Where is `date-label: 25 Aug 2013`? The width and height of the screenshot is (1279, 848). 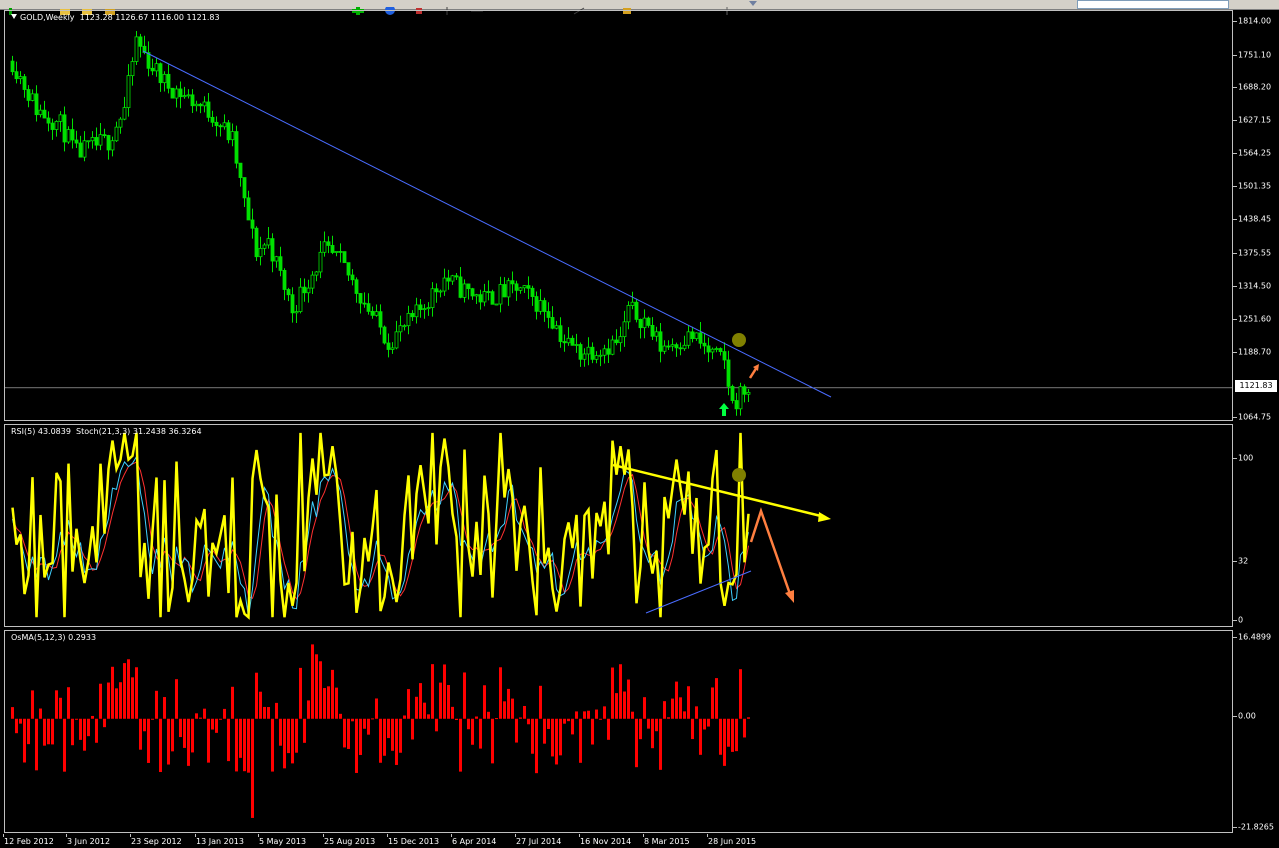
date-label: 25 Aug 2013 is located at coordinates (350, 841).